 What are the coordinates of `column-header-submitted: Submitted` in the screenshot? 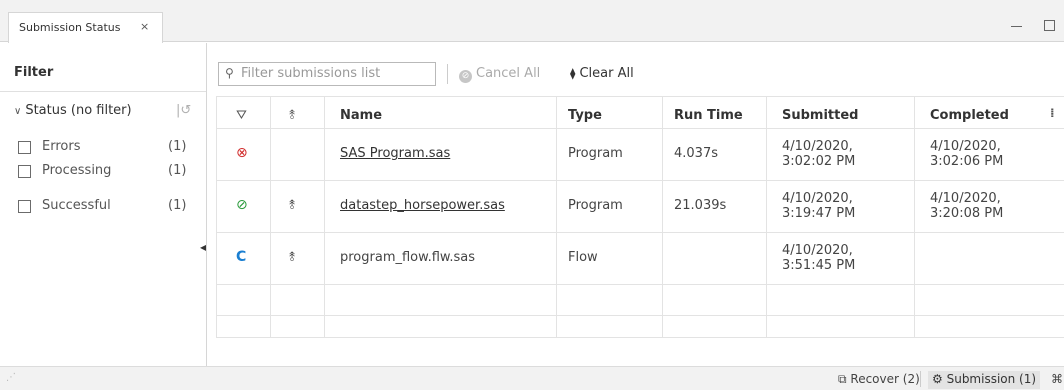 It's located at (820, 115).